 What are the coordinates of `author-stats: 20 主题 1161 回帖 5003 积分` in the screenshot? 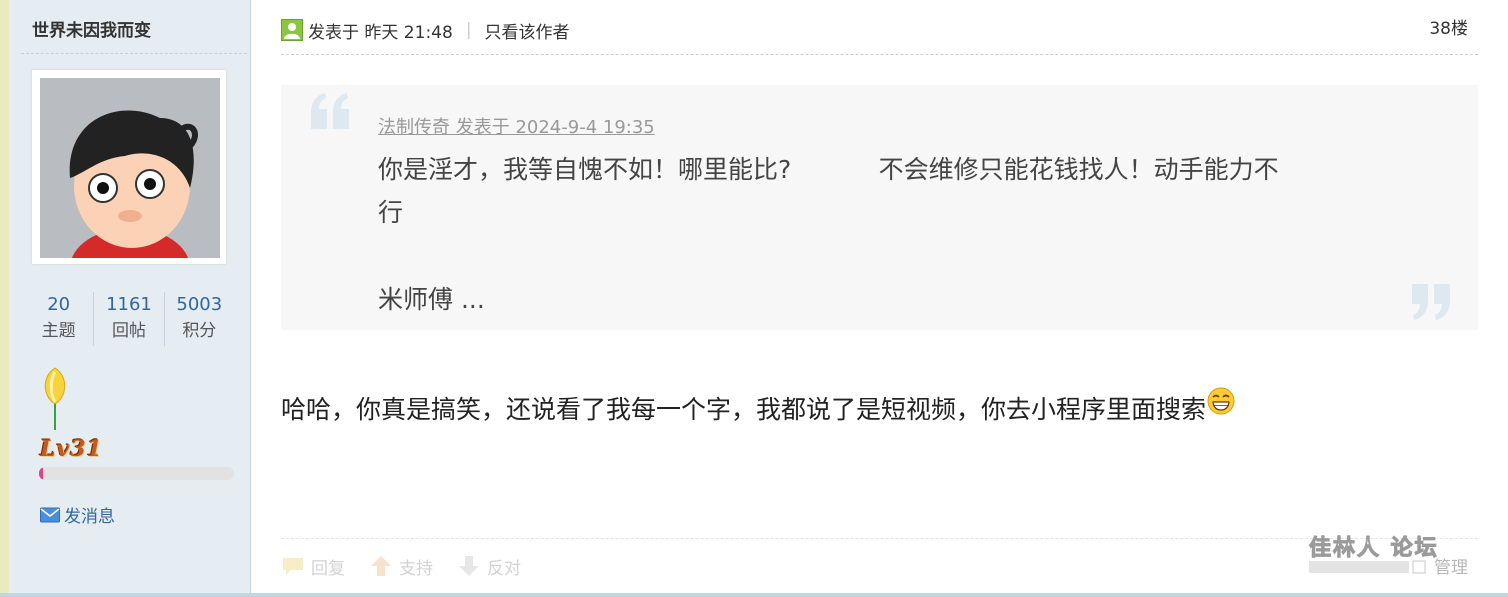 It's located at (129, 319).